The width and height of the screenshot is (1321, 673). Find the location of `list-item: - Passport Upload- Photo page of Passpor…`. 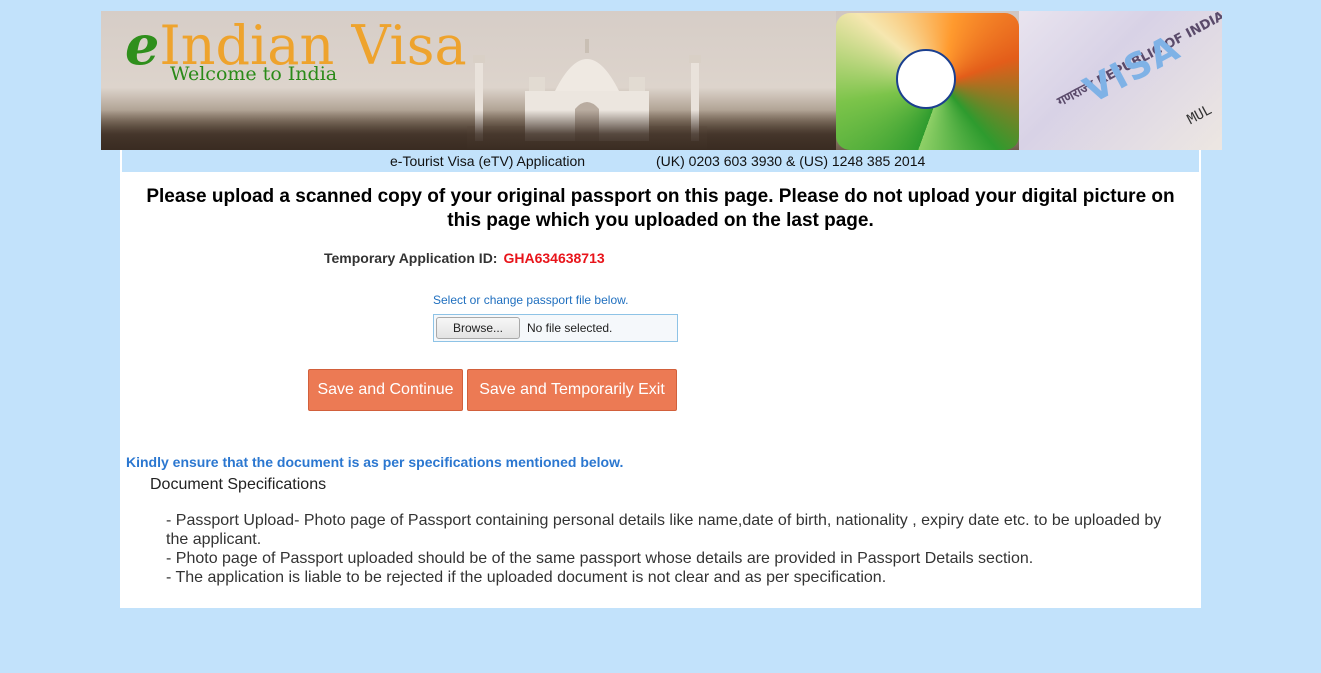

list-item: - Passport Upload- Photo page of Passpor… is located at coordinates (664, 530).